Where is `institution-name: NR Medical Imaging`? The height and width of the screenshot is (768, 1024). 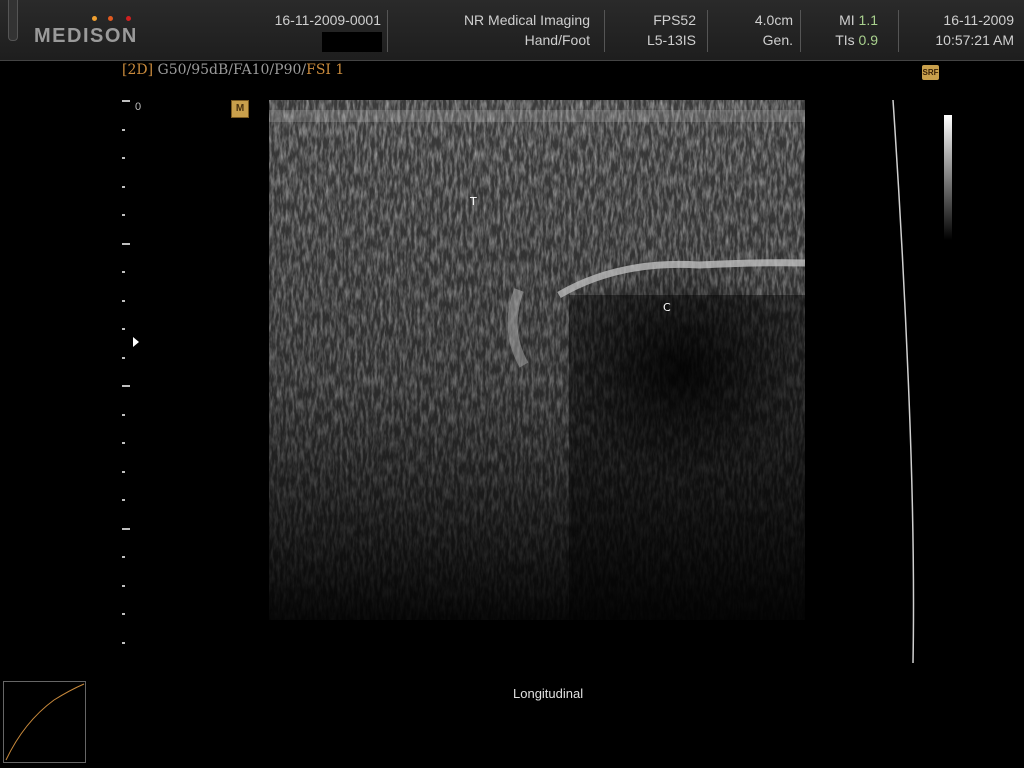 institution-name: NR Medical Imaging is located at coordinates (526, 20).